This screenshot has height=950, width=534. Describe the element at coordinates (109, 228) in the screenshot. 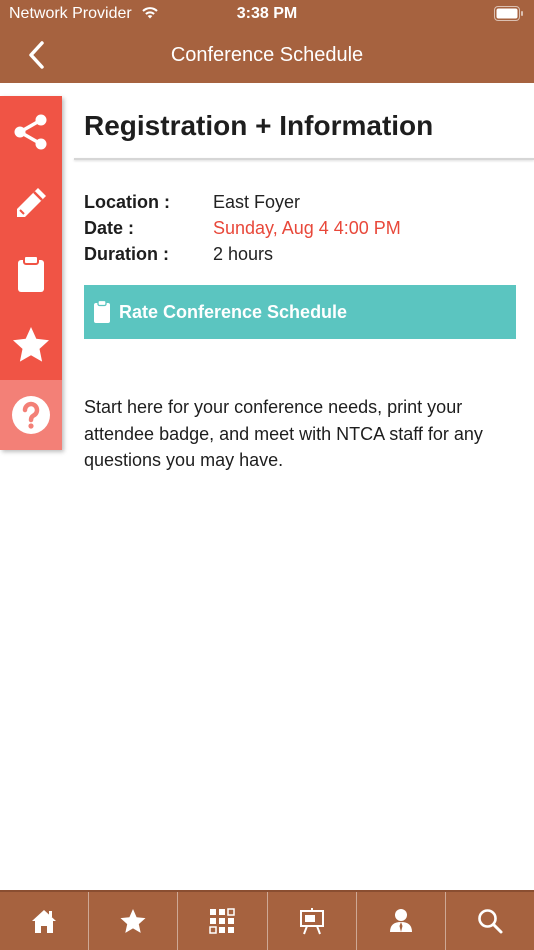

I see `date-label: Date :` at that location.